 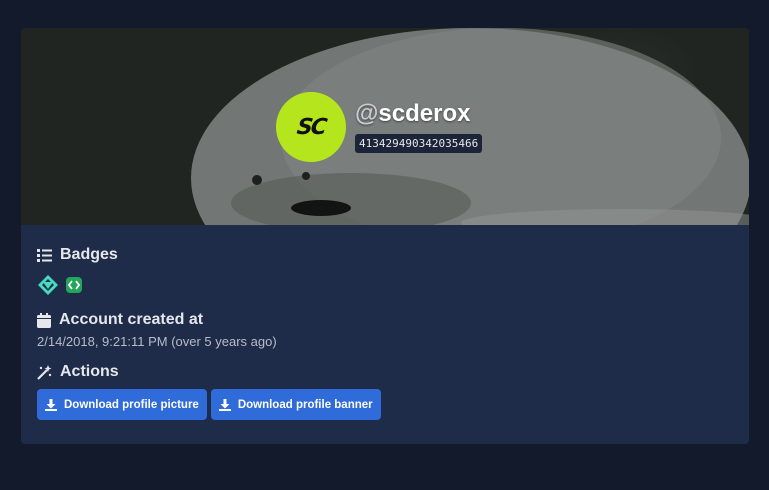 I want to click on badges-heading: Badges, so click(x=77, y=255).